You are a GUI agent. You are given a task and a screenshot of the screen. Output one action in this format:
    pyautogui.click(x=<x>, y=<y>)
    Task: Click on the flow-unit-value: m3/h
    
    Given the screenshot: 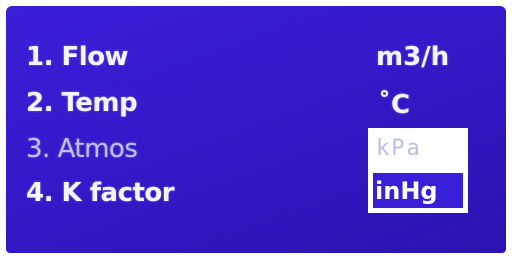 What is the action you would take?
    pyautogui.click(x=413, y=57)
    